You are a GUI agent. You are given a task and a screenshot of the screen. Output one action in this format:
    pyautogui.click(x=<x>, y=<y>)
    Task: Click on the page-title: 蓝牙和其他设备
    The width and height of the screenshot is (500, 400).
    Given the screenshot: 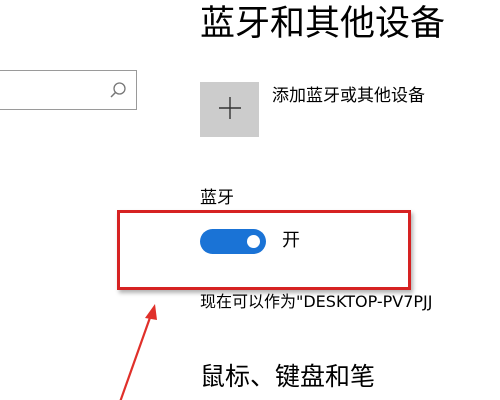 What is the action you would take?
    pyautogui.click(x=323, y=24)
    